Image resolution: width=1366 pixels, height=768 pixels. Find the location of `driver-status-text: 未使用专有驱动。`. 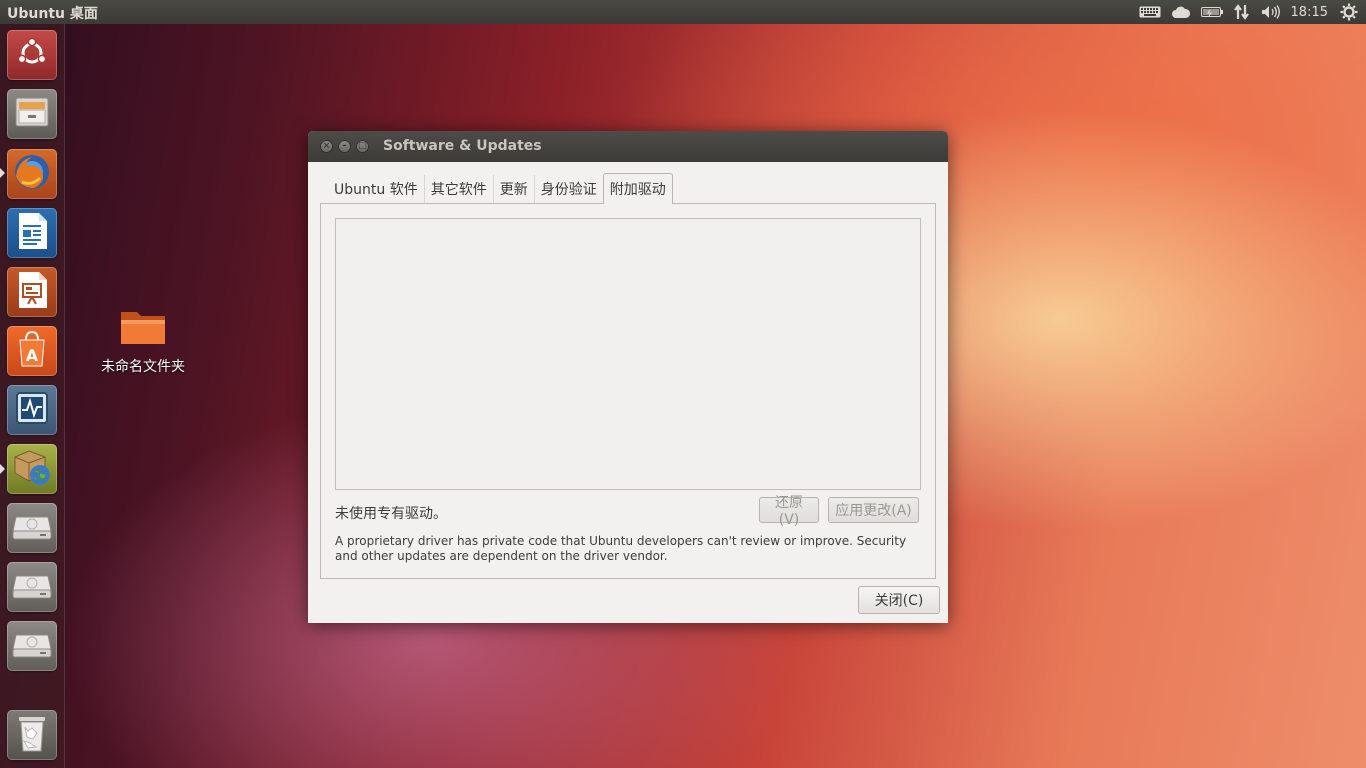

driver-status-text: 未使用专有驱动。 is located at coordinates (391, 514).